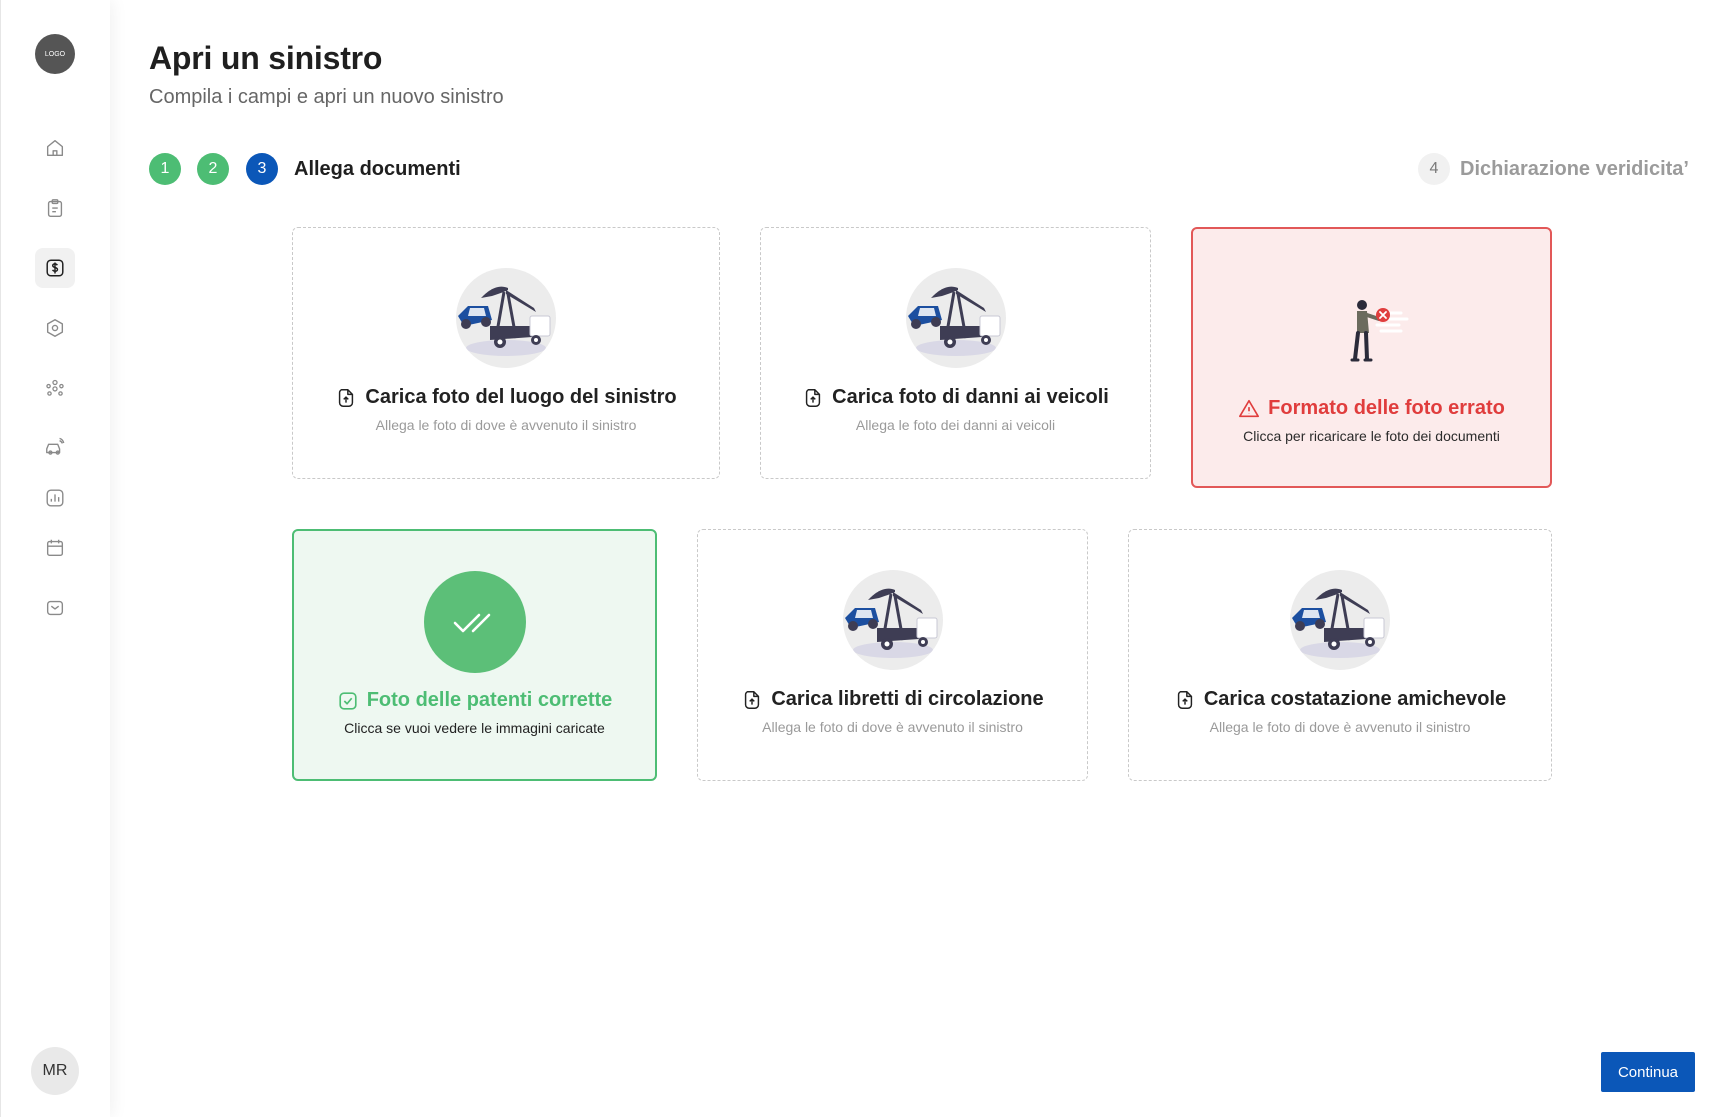 The width and height of the screenshot is (1728, 1117). I want to click on sidebar-item-reports, so click(55, 498).